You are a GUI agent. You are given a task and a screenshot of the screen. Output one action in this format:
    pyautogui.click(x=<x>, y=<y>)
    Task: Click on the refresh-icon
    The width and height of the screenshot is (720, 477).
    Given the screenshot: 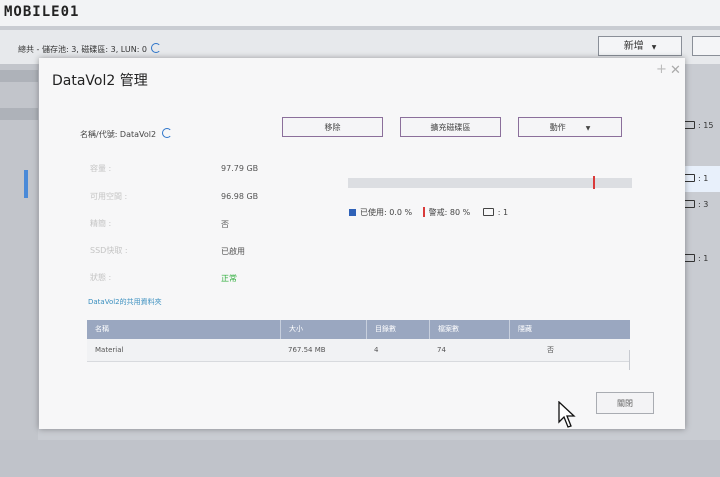 What is the action you would take?
    pyautogui.click(x=156, y=48)
    